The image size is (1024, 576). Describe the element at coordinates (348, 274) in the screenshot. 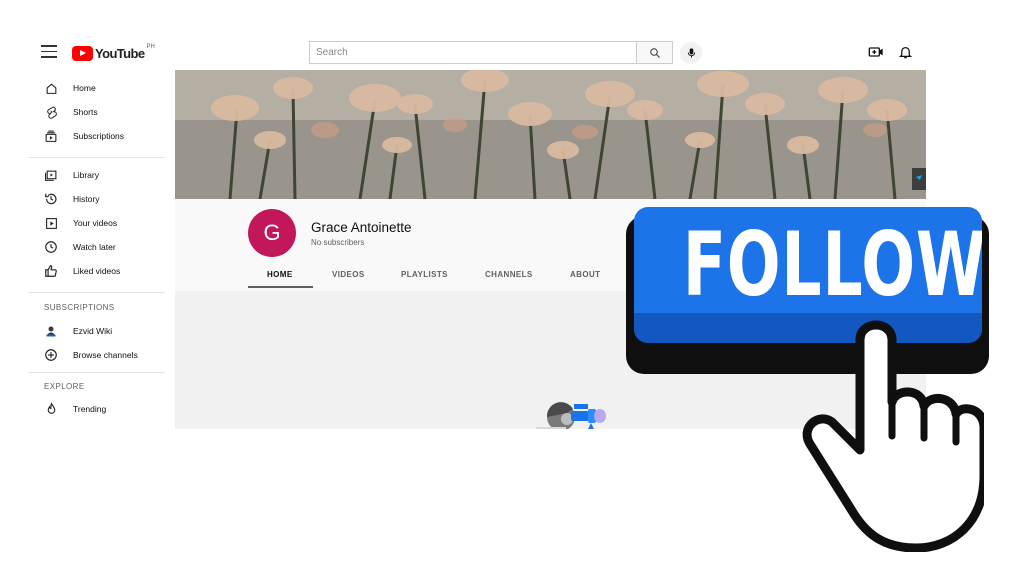

I see `tab-videos: VIDEOS` at that location.